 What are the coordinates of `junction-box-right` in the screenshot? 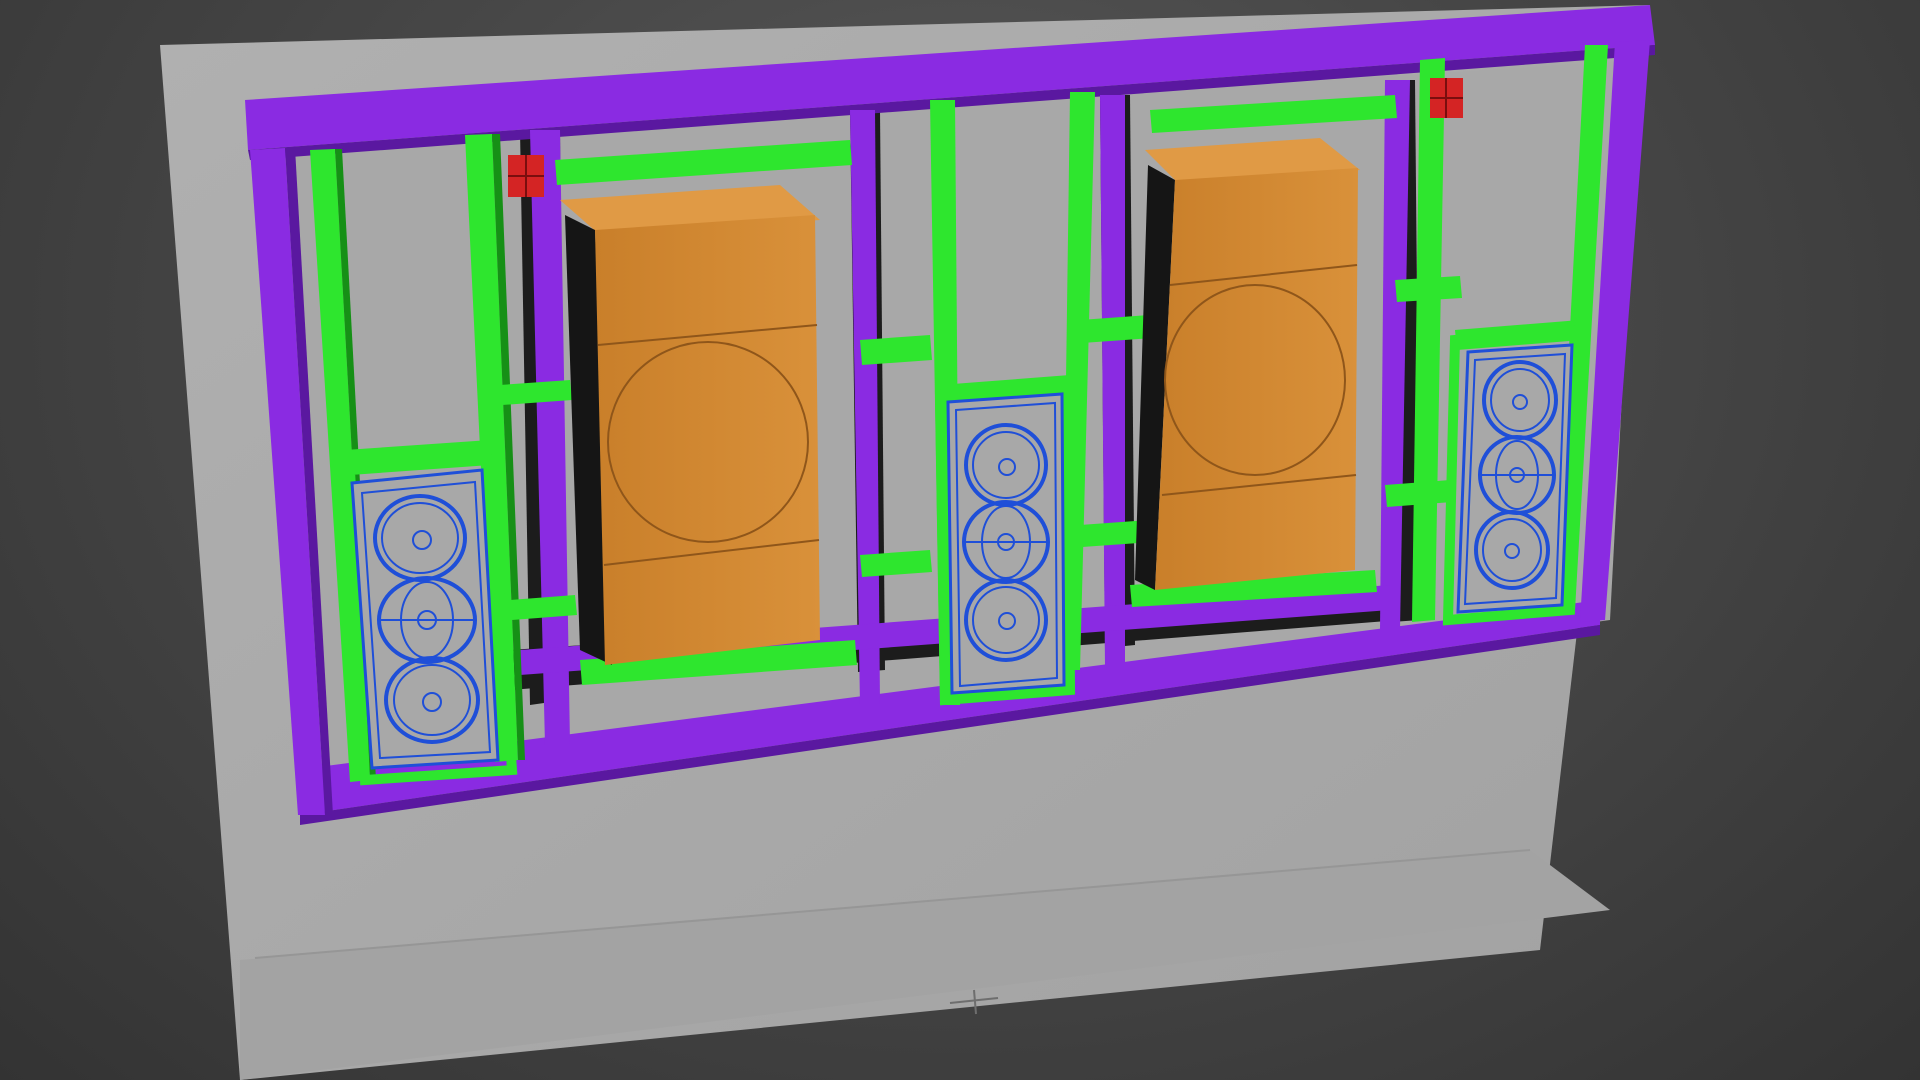 It's located at (1446, 98).